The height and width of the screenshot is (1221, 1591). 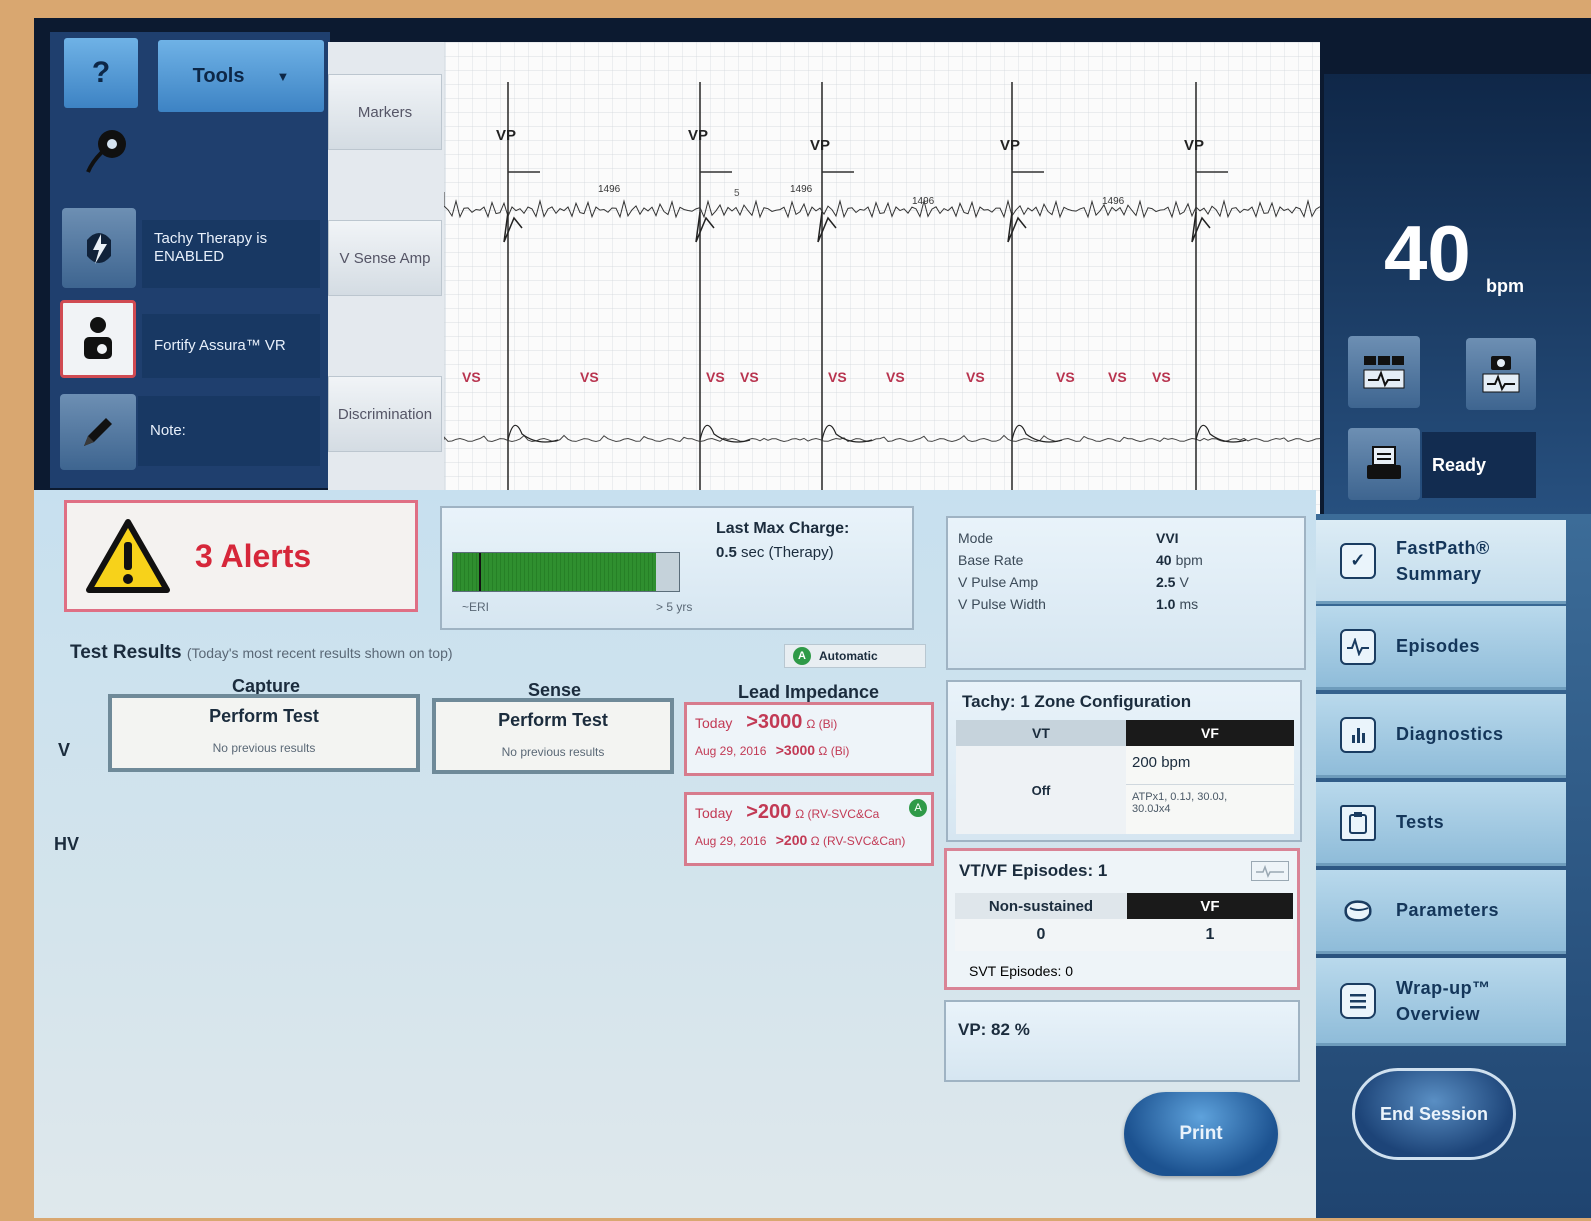 I want to click on vf-column-header: VF, so click(x=1210, y=733).